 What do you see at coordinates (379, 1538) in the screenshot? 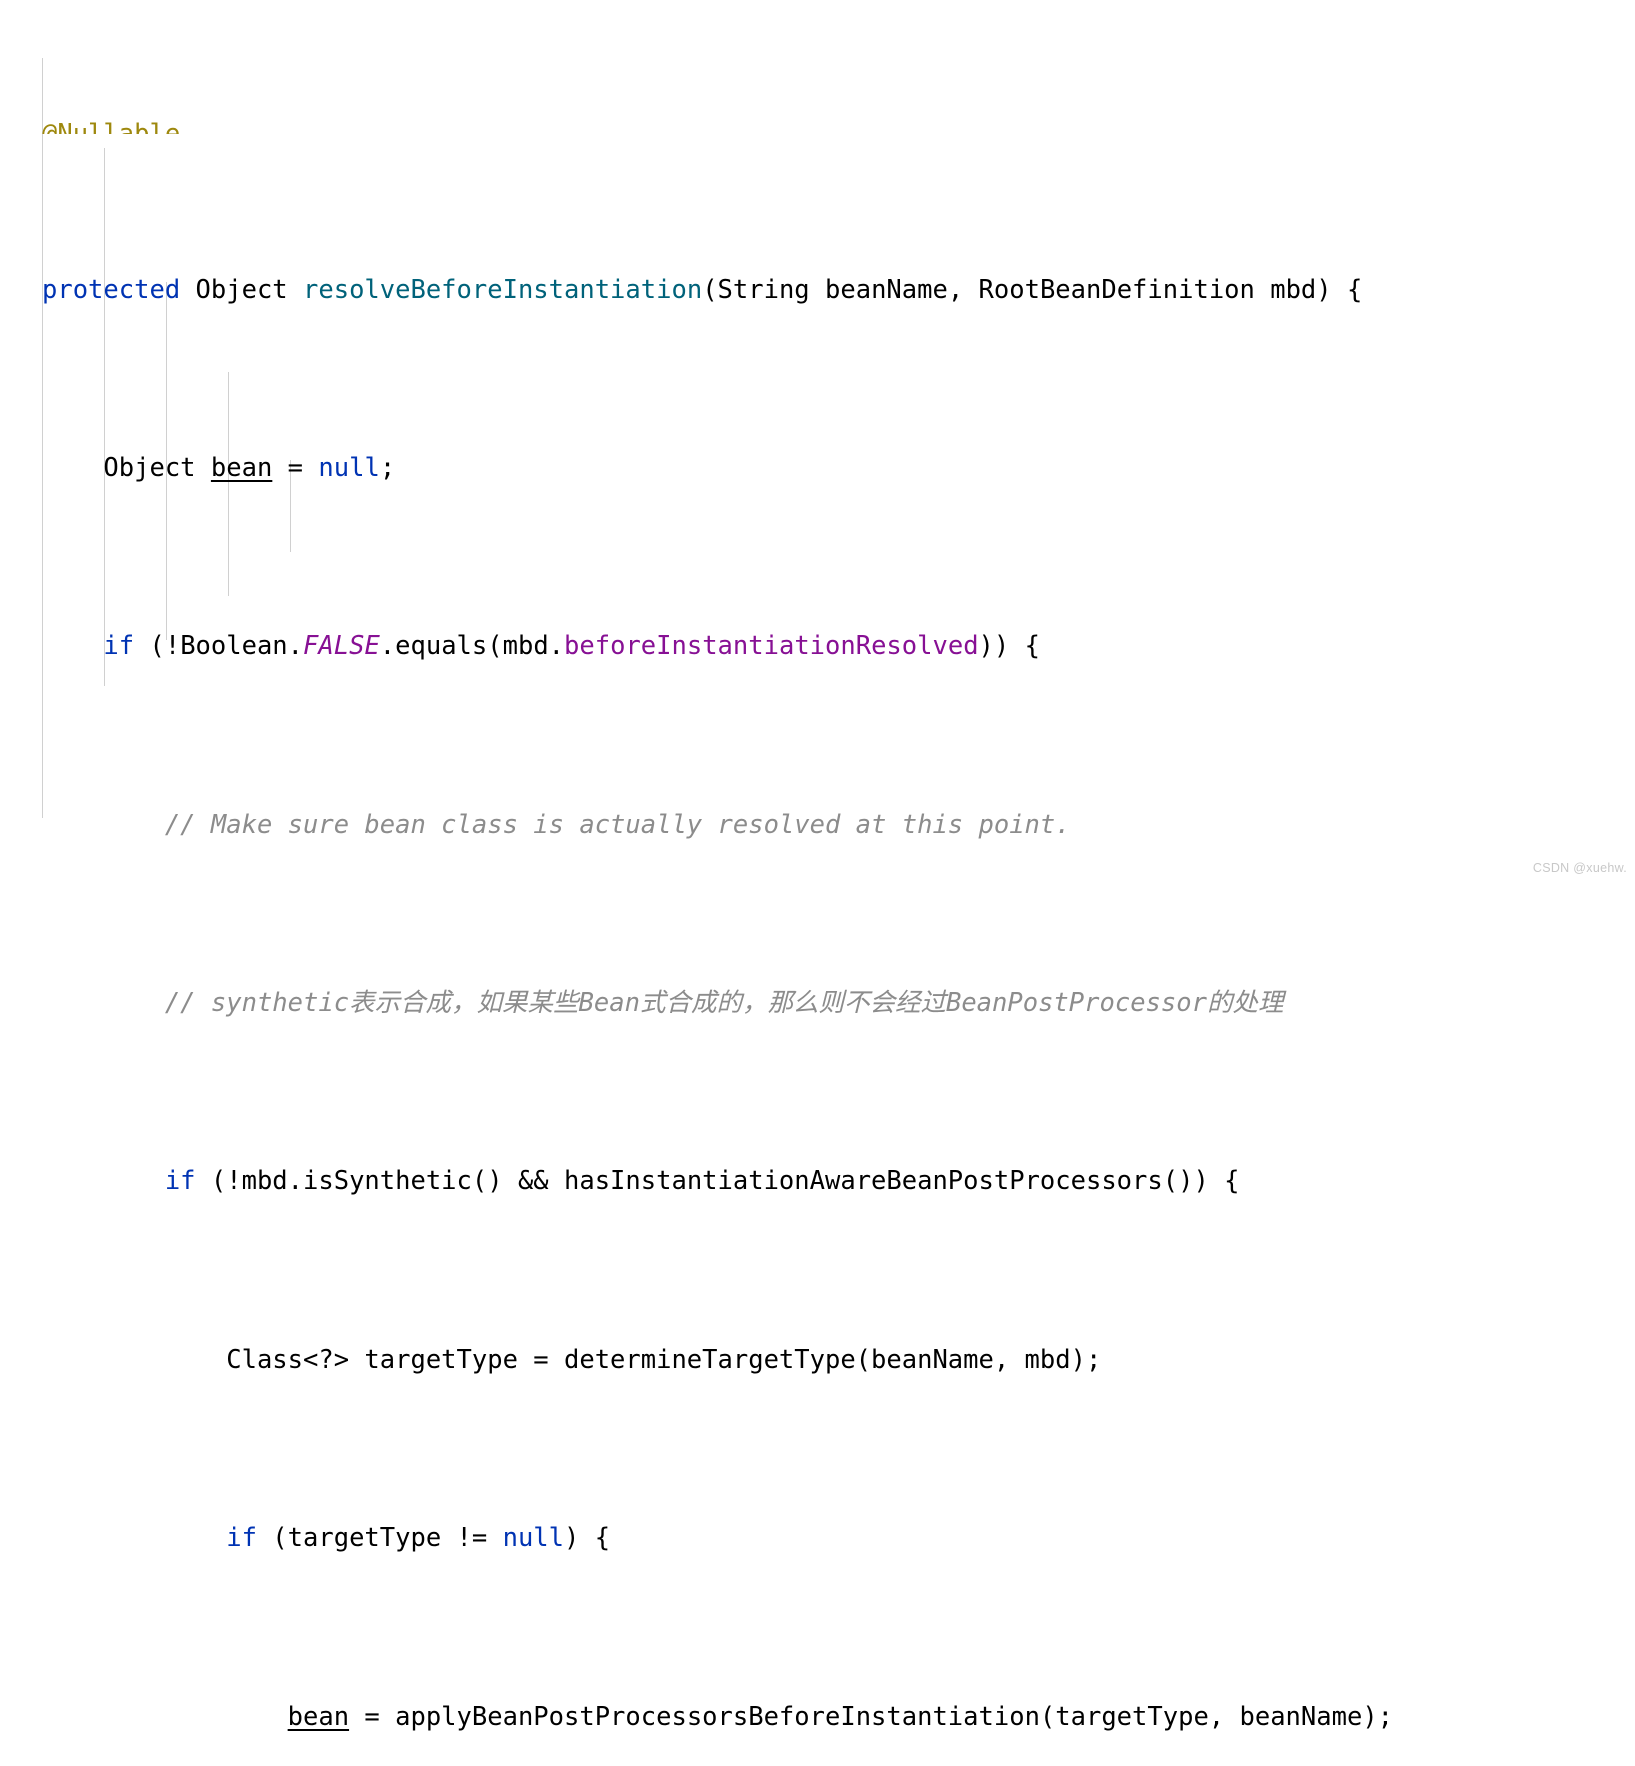
I see `expression-part: (targetType !=` at bounding box center [379, 1538].